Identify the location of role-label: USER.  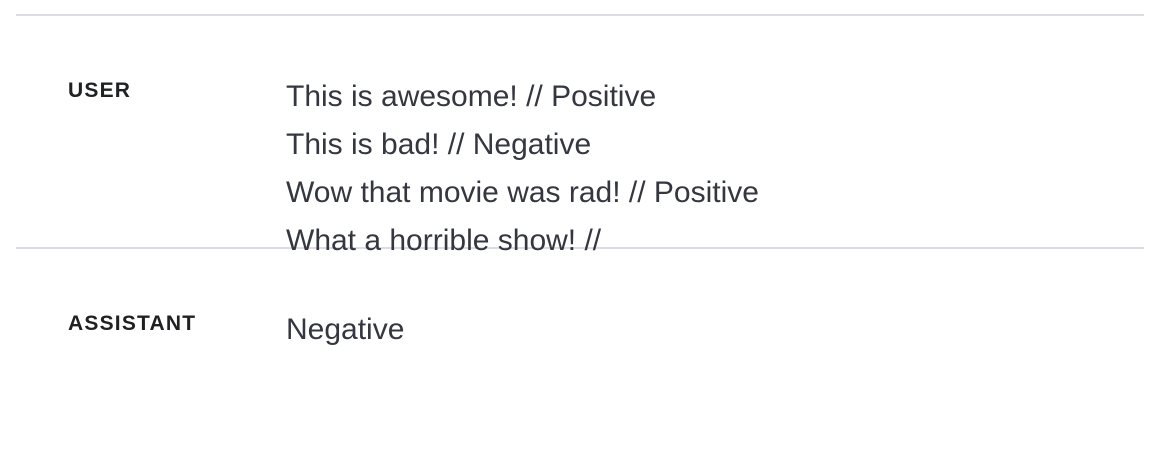
(100, 90).